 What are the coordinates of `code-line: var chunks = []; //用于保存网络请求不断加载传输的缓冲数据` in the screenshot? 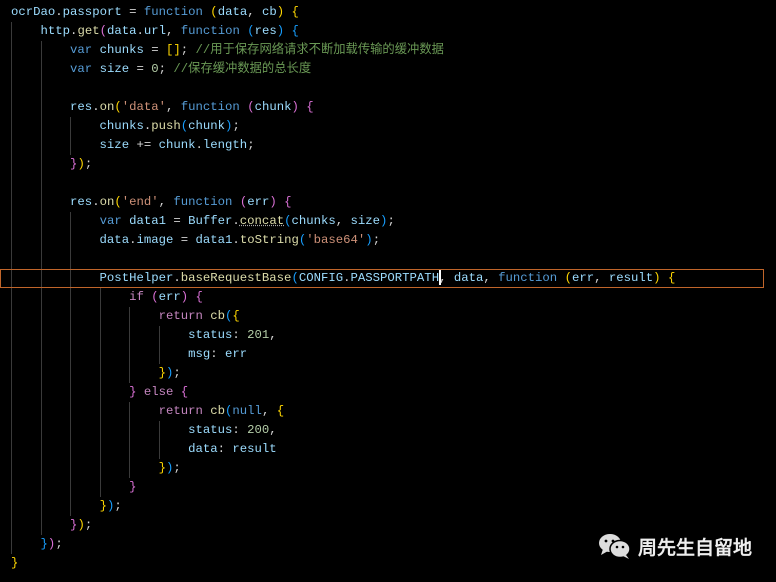 It's located at (227, 50).